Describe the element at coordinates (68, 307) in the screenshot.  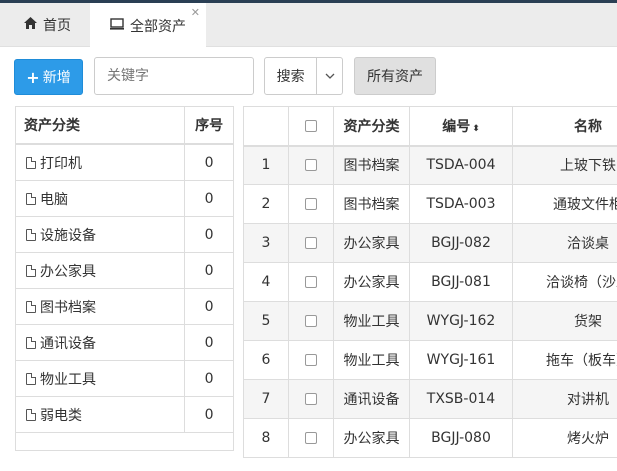
I see `category-name: 图书档案` at that location.